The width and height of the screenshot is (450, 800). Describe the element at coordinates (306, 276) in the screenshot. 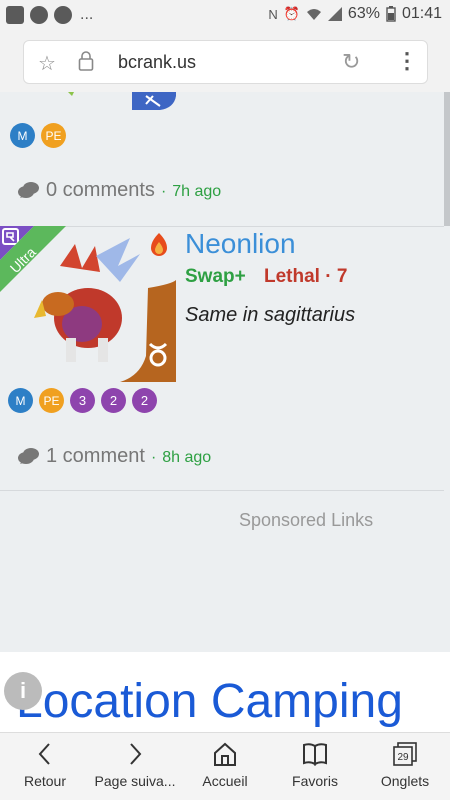

I see `lethal-tag: Lethal · 7` at that location.